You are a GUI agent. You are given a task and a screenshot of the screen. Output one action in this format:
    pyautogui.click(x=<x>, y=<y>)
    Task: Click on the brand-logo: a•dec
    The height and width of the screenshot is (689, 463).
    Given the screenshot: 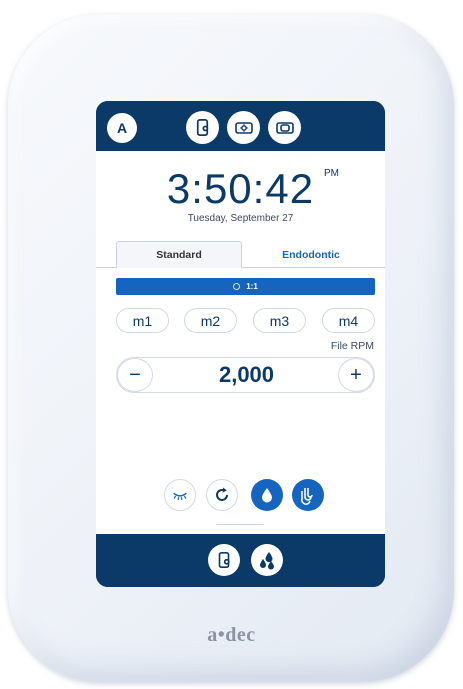 What is the action you would take?
    pyautogui.click(x=231, y=635)
    